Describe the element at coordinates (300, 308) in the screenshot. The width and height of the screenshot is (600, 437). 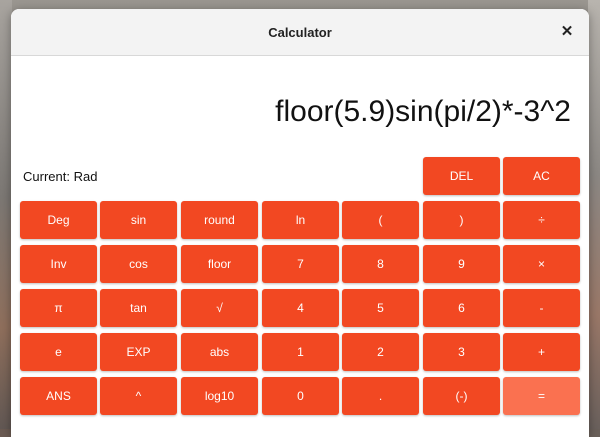
I see `digit-4-button: 4` at that location.